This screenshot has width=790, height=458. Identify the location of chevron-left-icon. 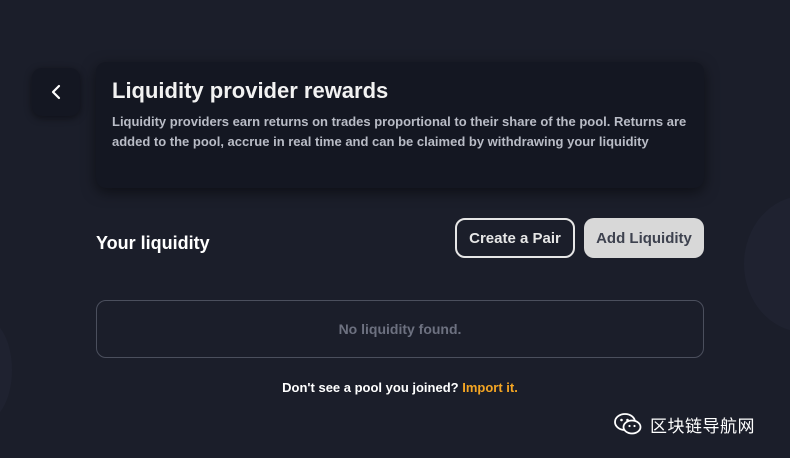
(56, 92).